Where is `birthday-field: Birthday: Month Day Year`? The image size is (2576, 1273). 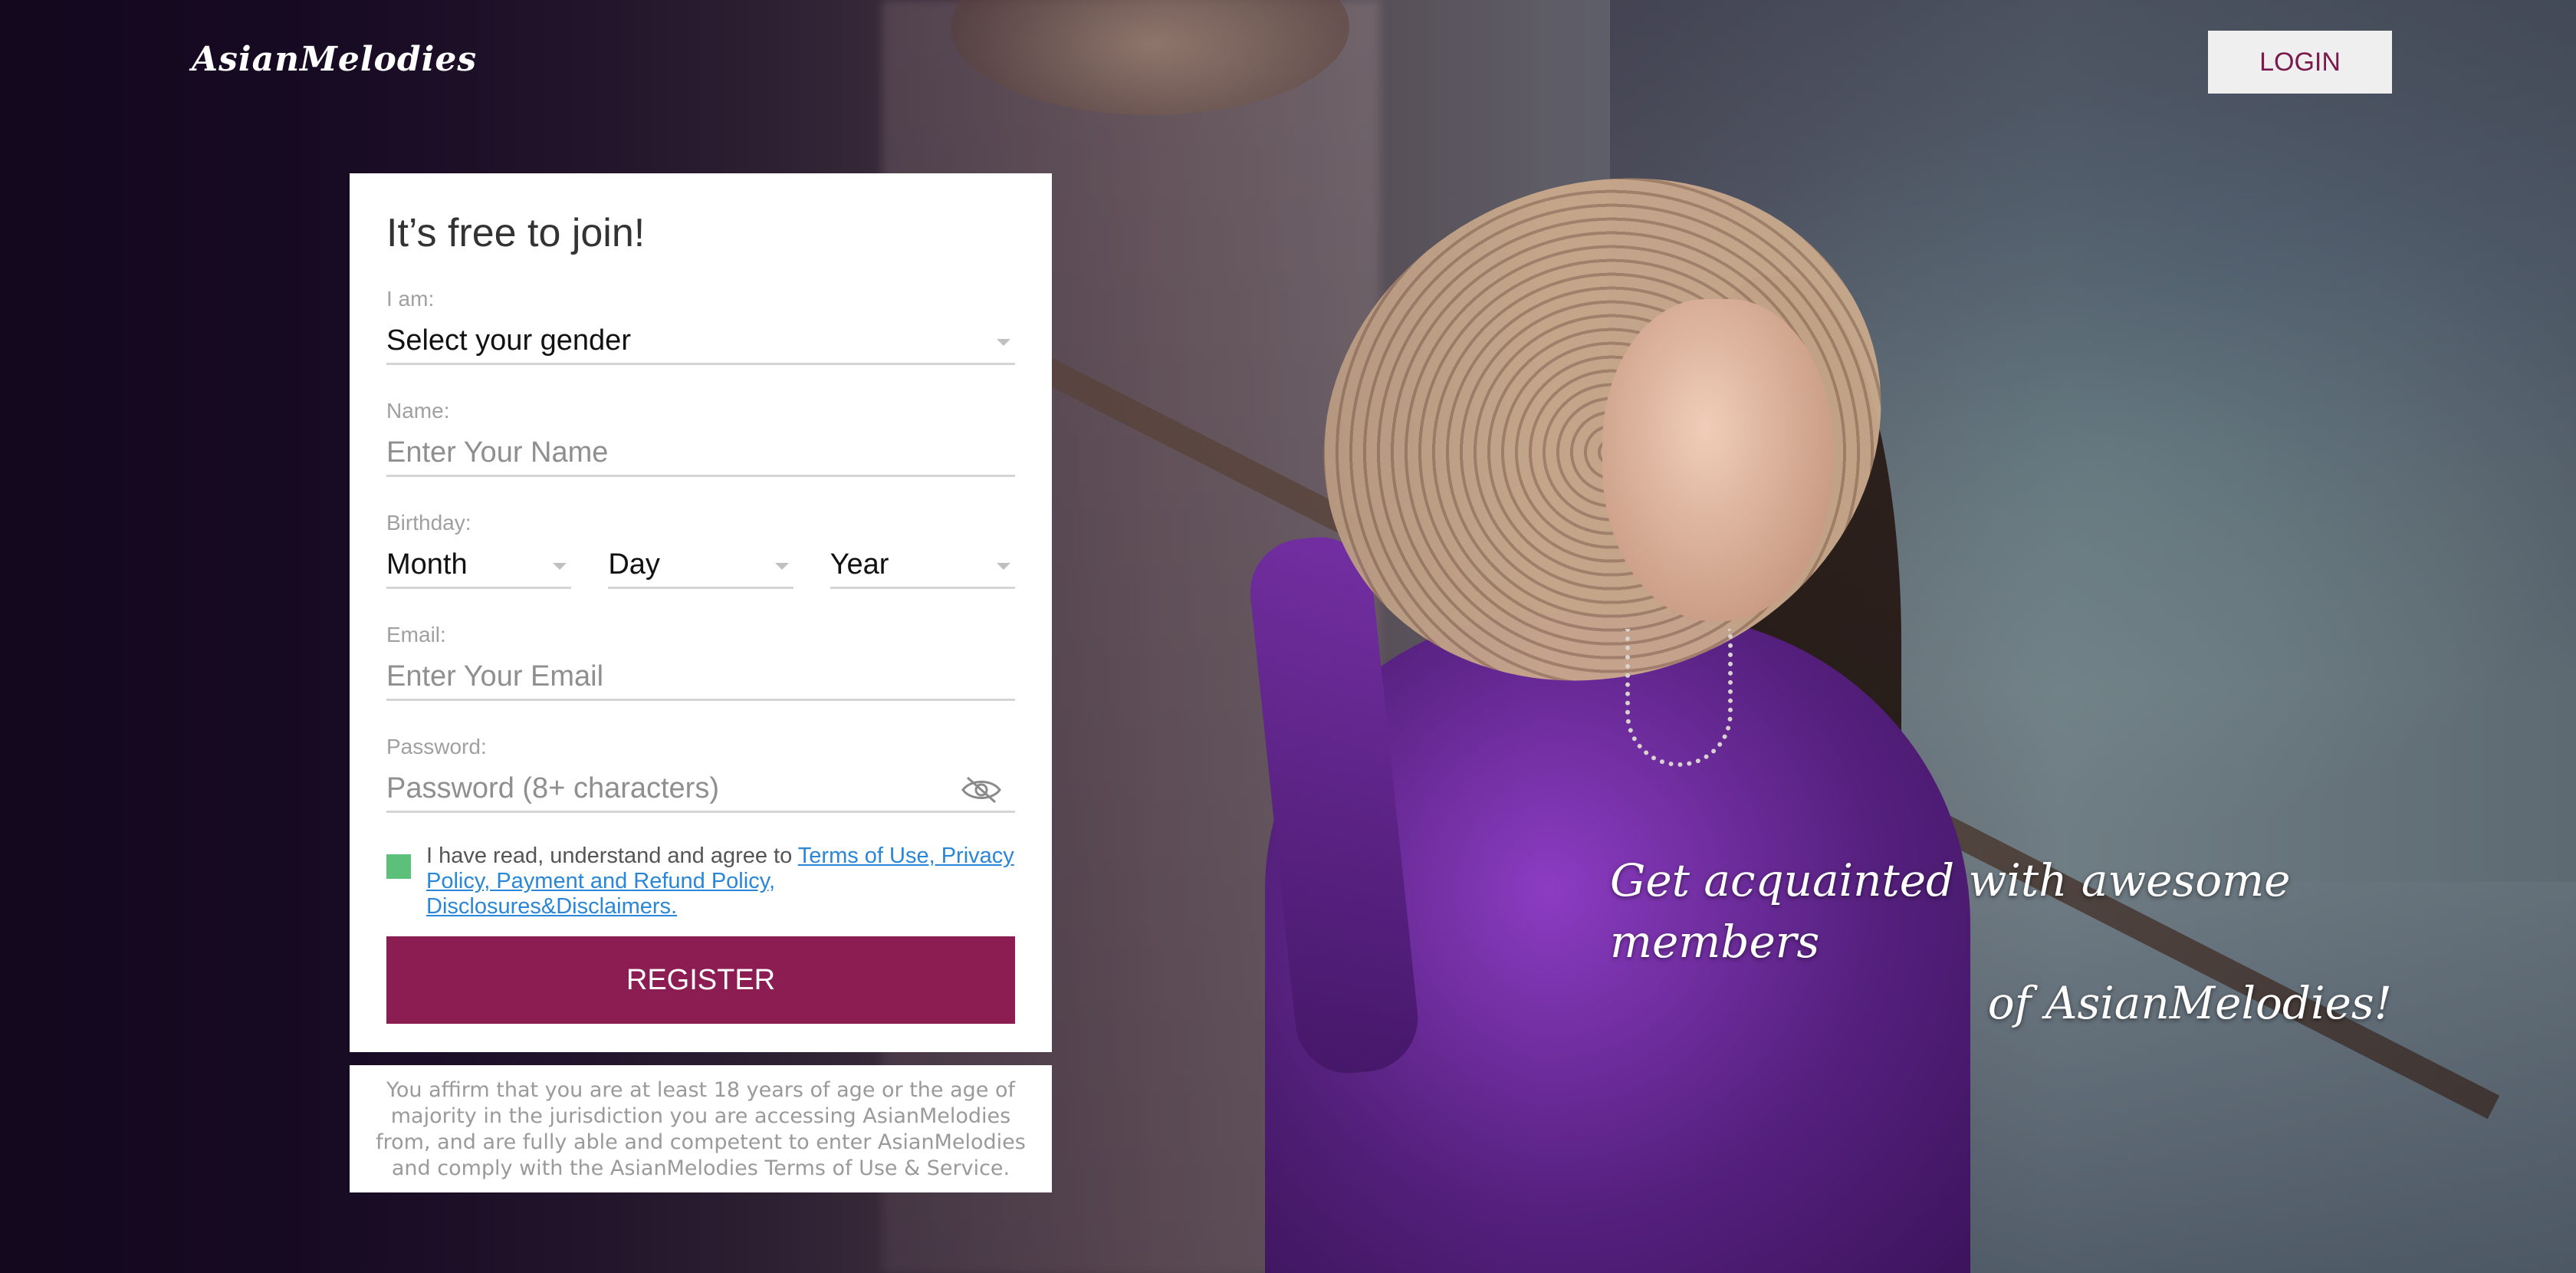
birthday-field: Birthday: Month Day Year is located at coordinates (700, 550).